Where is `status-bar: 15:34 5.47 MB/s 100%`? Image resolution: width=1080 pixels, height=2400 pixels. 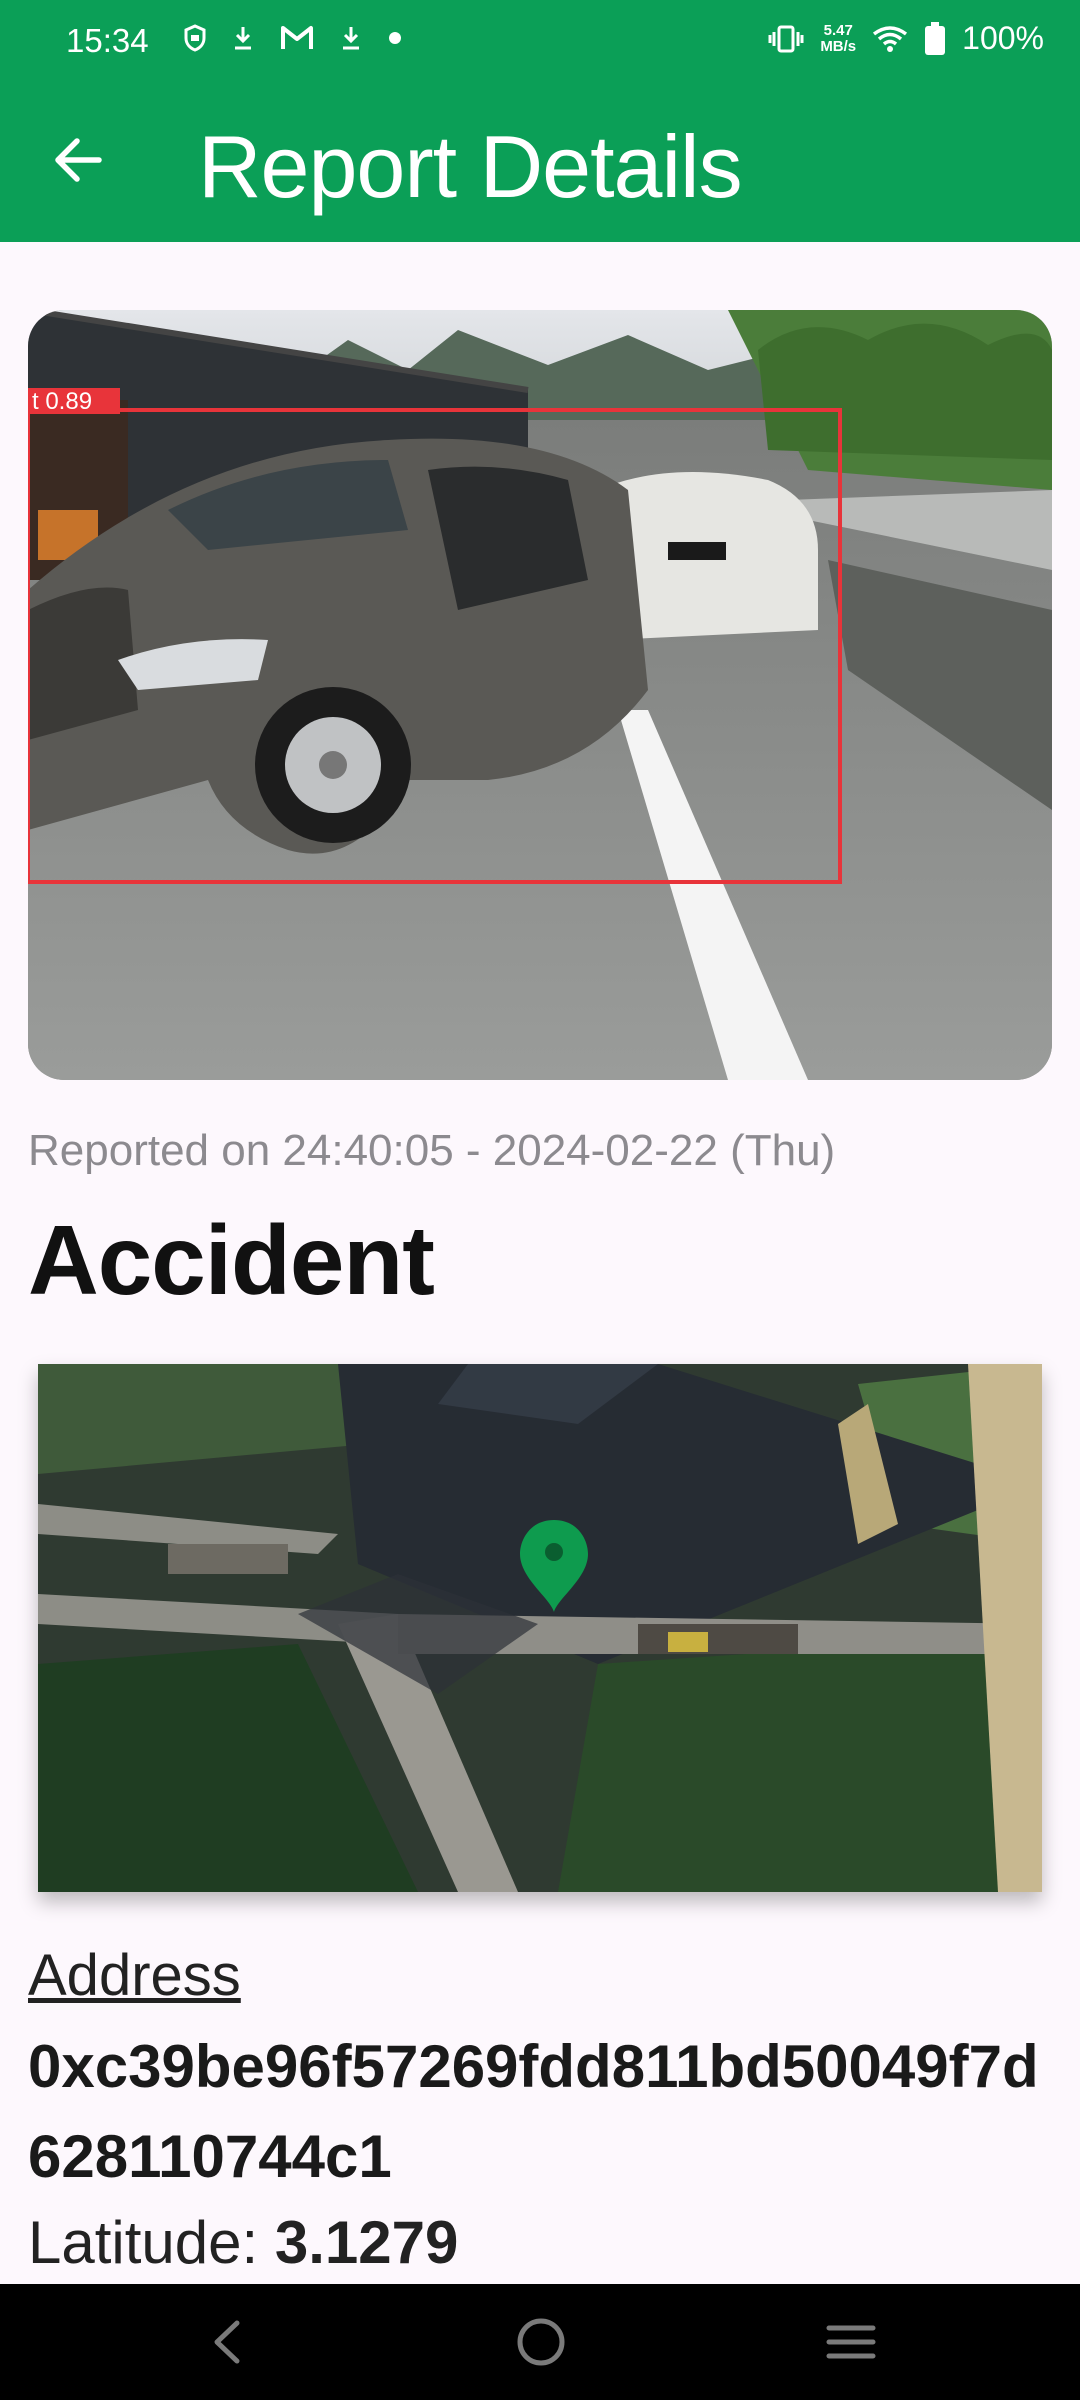 status-bar: 15:34 5.47 MB/s 100% is located at coordinates (540, 44).